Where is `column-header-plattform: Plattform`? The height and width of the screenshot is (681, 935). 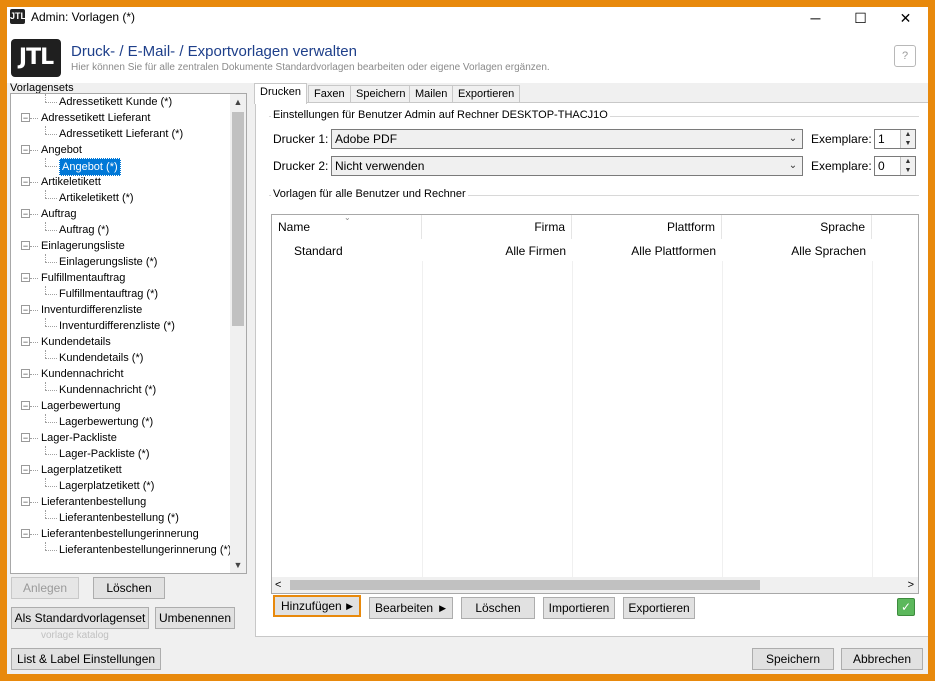 column-header-plattform: Plattform is located at coordinates (647, 227).